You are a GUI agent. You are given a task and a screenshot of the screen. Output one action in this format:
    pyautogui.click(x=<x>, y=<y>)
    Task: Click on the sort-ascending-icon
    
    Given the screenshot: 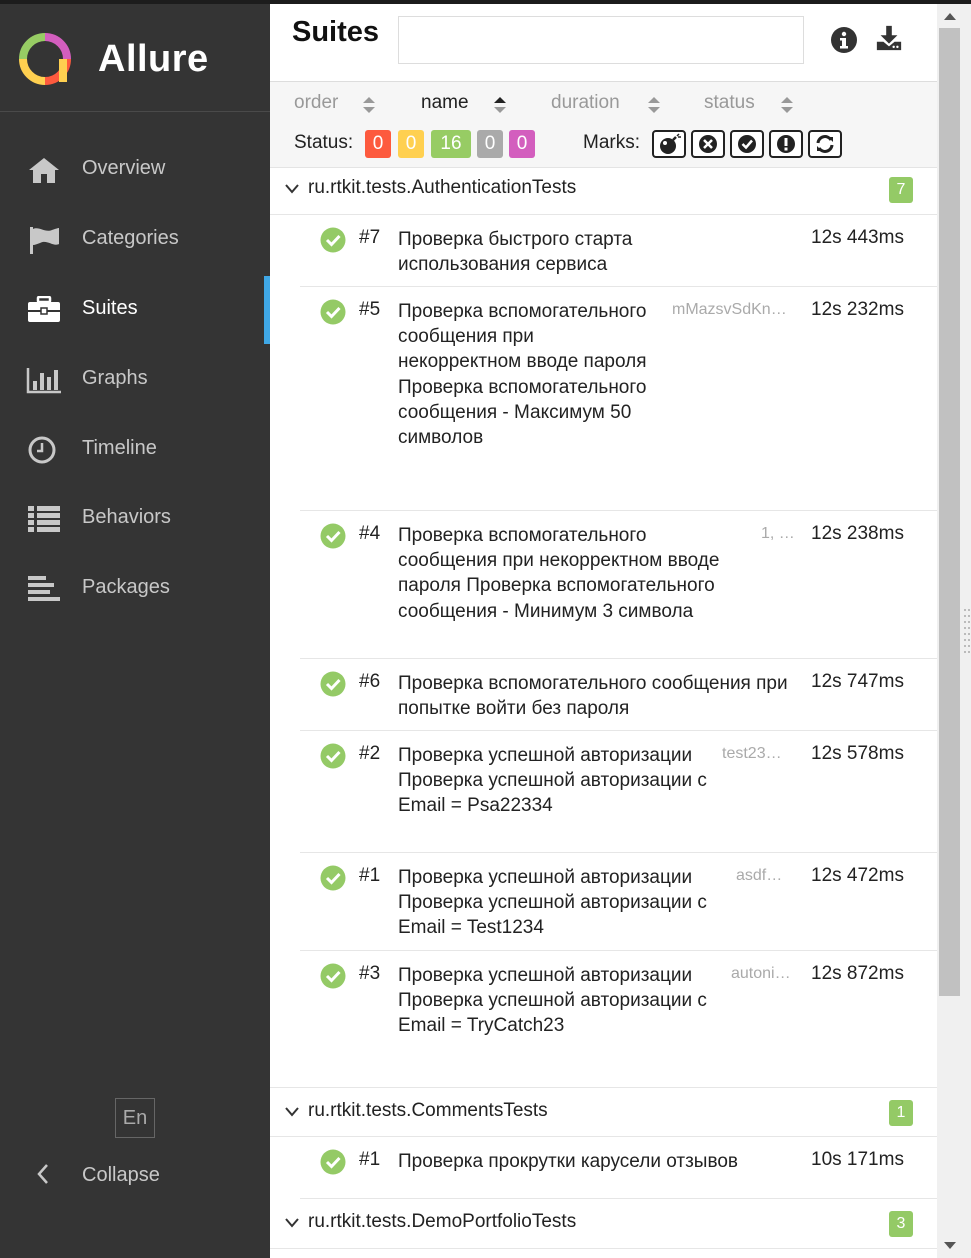 What is the action you would take?
    pyautogui.click(x=500, y=105)
    